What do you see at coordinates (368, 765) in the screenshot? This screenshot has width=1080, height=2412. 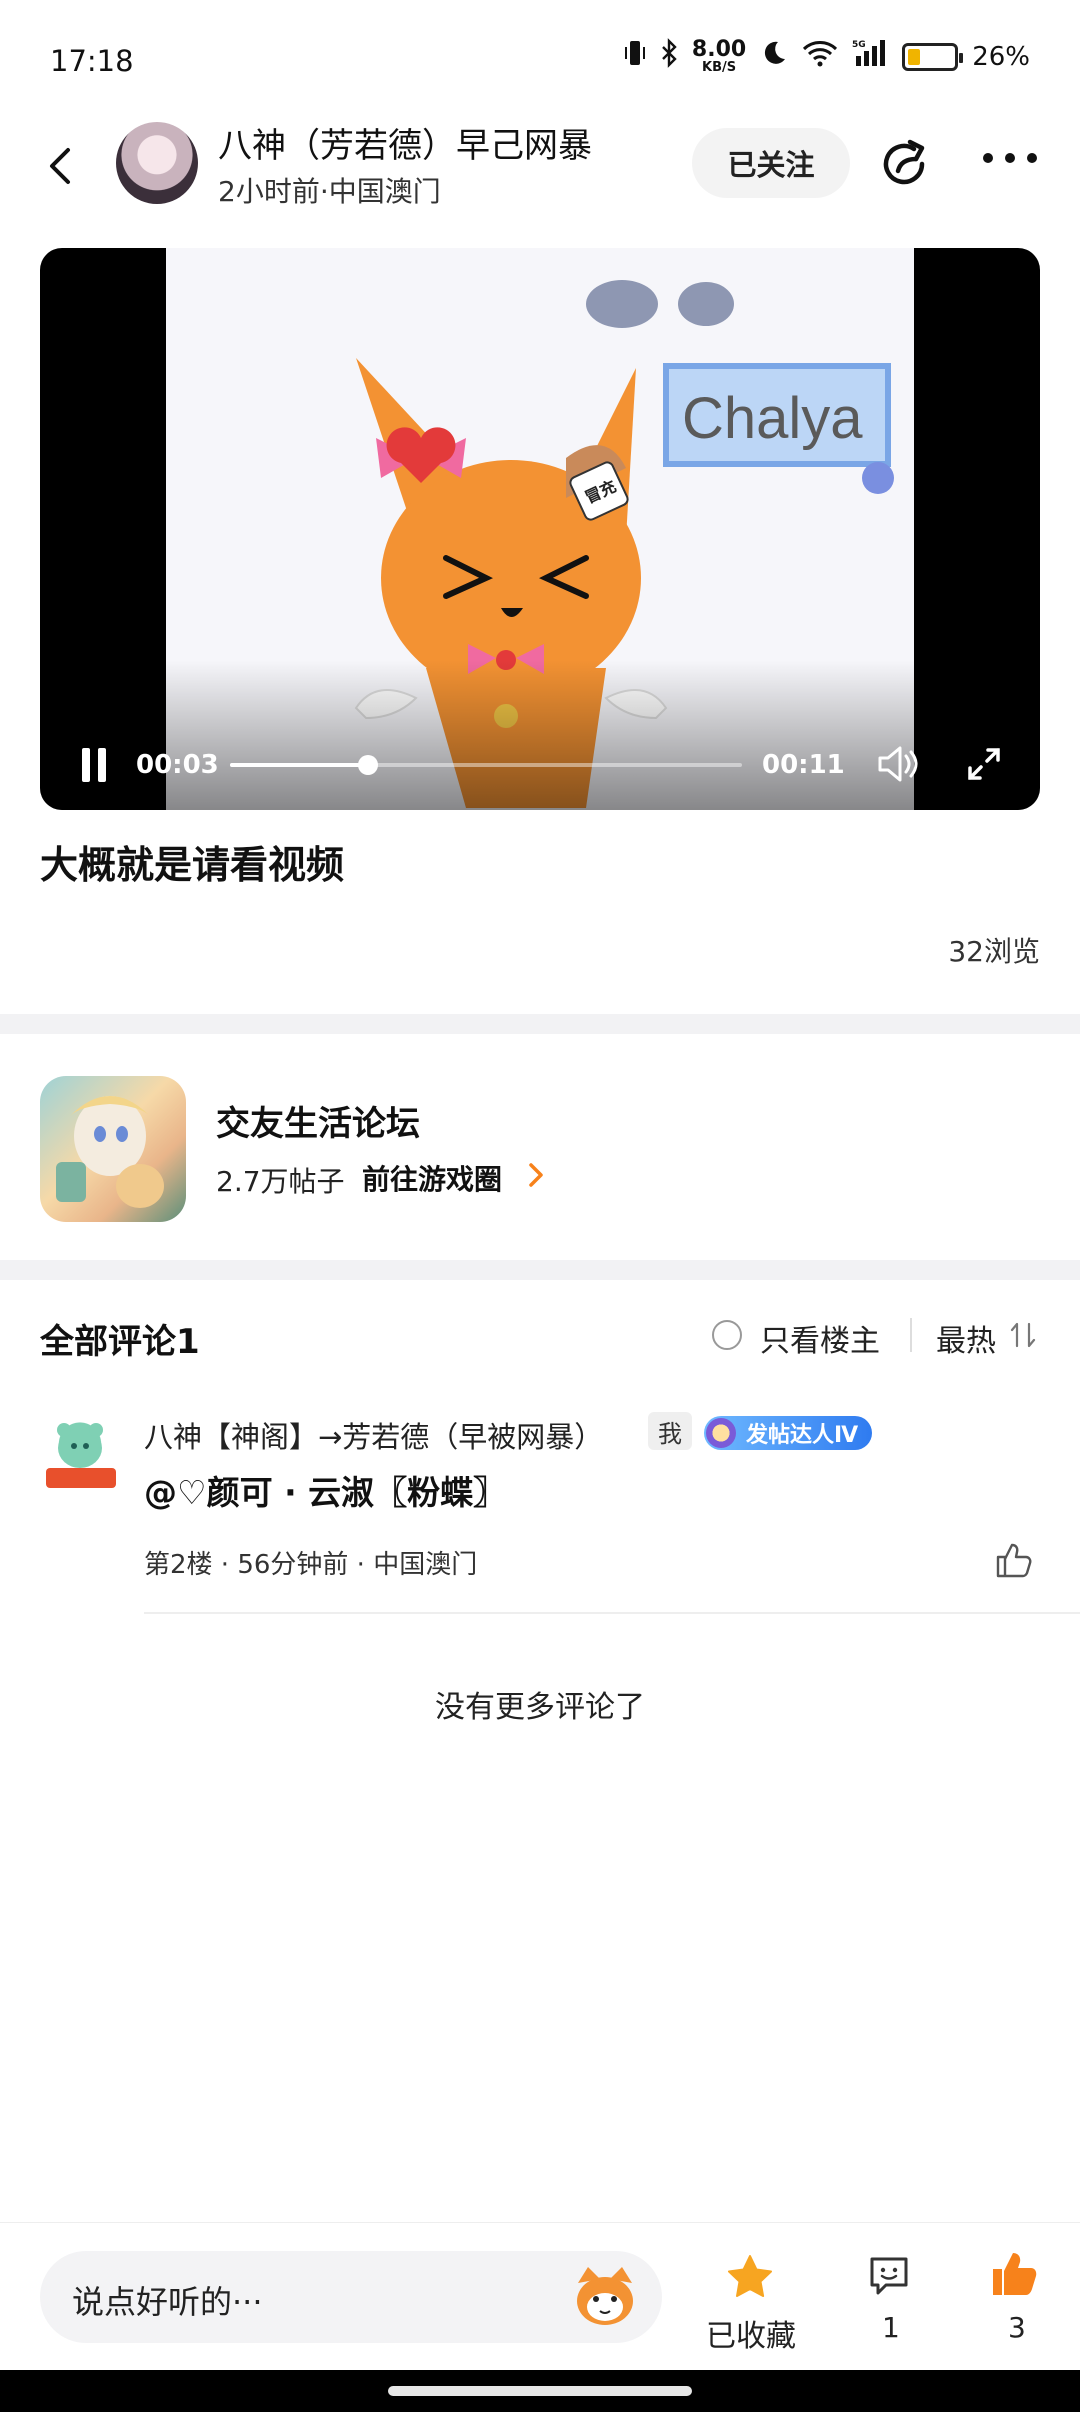 I see `video-progress-handle` at bounding box center [368, 765].